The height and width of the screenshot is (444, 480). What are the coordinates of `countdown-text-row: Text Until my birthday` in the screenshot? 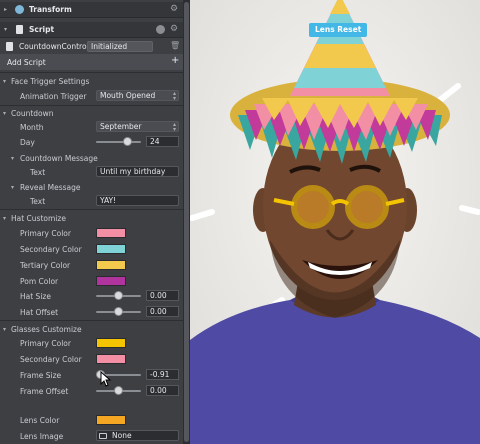 It's located at (91, 172).